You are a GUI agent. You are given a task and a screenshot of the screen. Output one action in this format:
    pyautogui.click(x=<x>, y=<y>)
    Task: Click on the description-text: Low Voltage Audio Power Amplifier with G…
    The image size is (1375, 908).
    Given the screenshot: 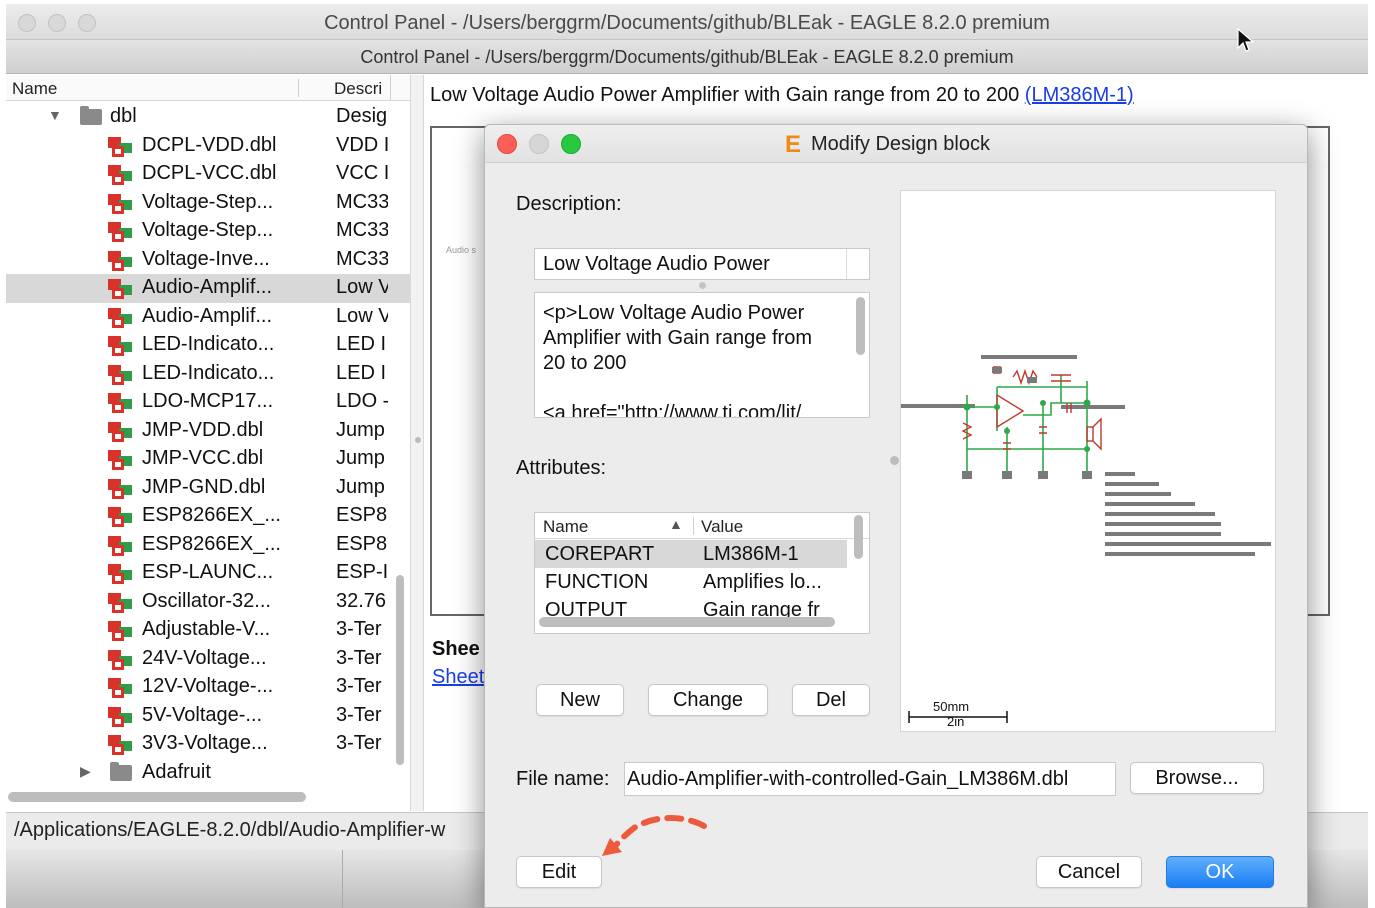 What is the action you would take?
    pyautogui.click(x=727, y=95)
    